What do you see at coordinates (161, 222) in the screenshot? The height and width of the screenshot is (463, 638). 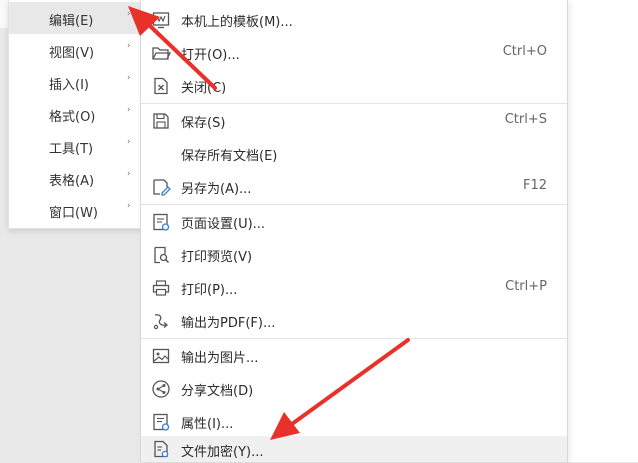 I see `page-setup-icon` at bounding box center [161, 222].